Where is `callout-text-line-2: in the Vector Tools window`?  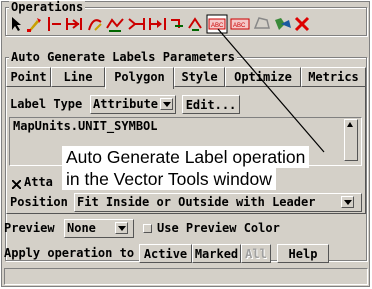 callout-text-line-2: in the Vector Tools window is located at coordinates (169, 179).